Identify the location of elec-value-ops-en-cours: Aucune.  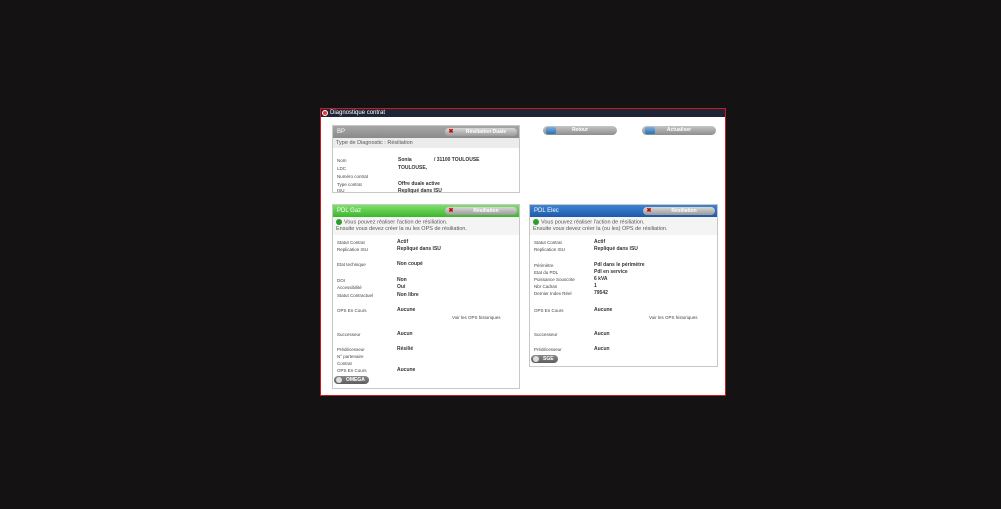
(603, 310).